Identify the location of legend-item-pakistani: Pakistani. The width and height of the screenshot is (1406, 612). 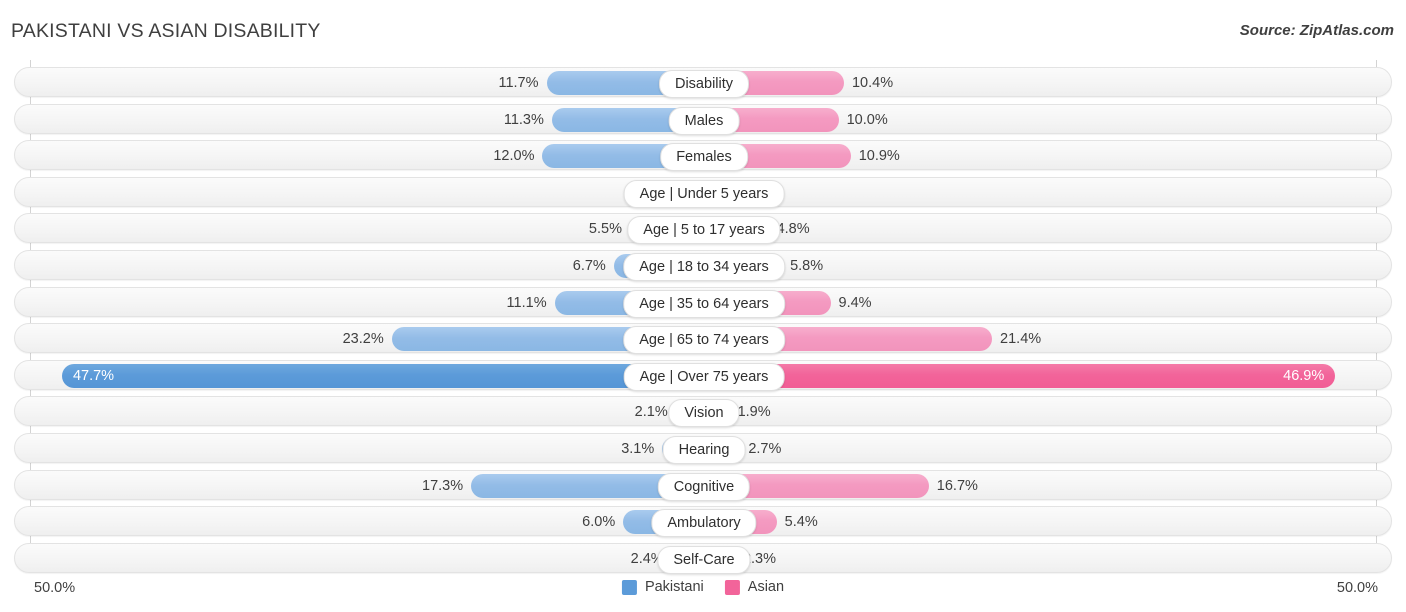
(662, 587).